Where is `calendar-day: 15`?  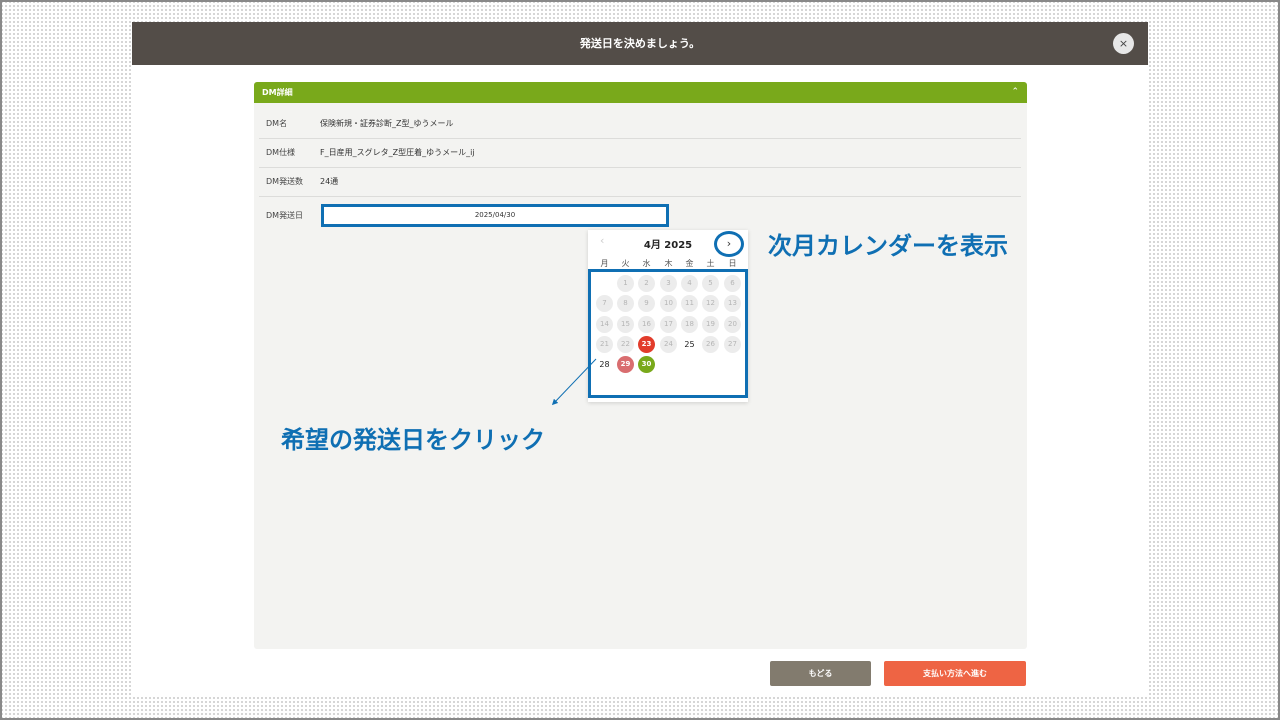 calendar-day: 15 is located at coordinates (625, 324).